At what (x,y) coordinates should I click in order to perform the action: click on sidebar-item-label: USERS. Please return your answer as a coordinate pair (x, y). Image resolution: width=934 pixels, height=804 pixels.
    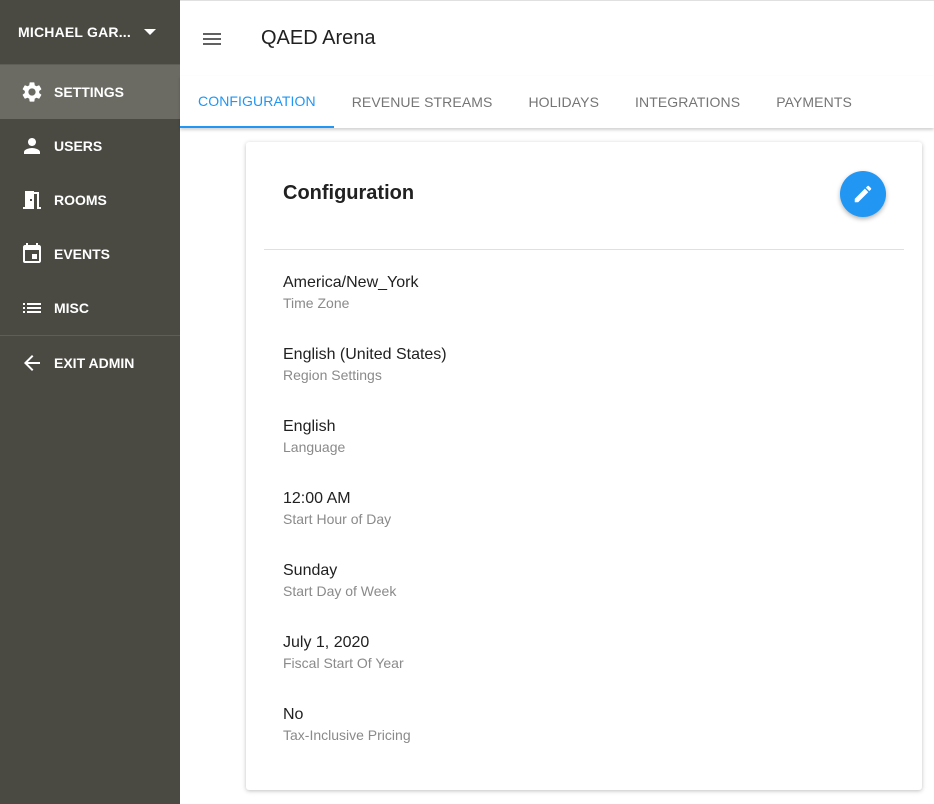
    Looking at the image, I should click on (78, 146).